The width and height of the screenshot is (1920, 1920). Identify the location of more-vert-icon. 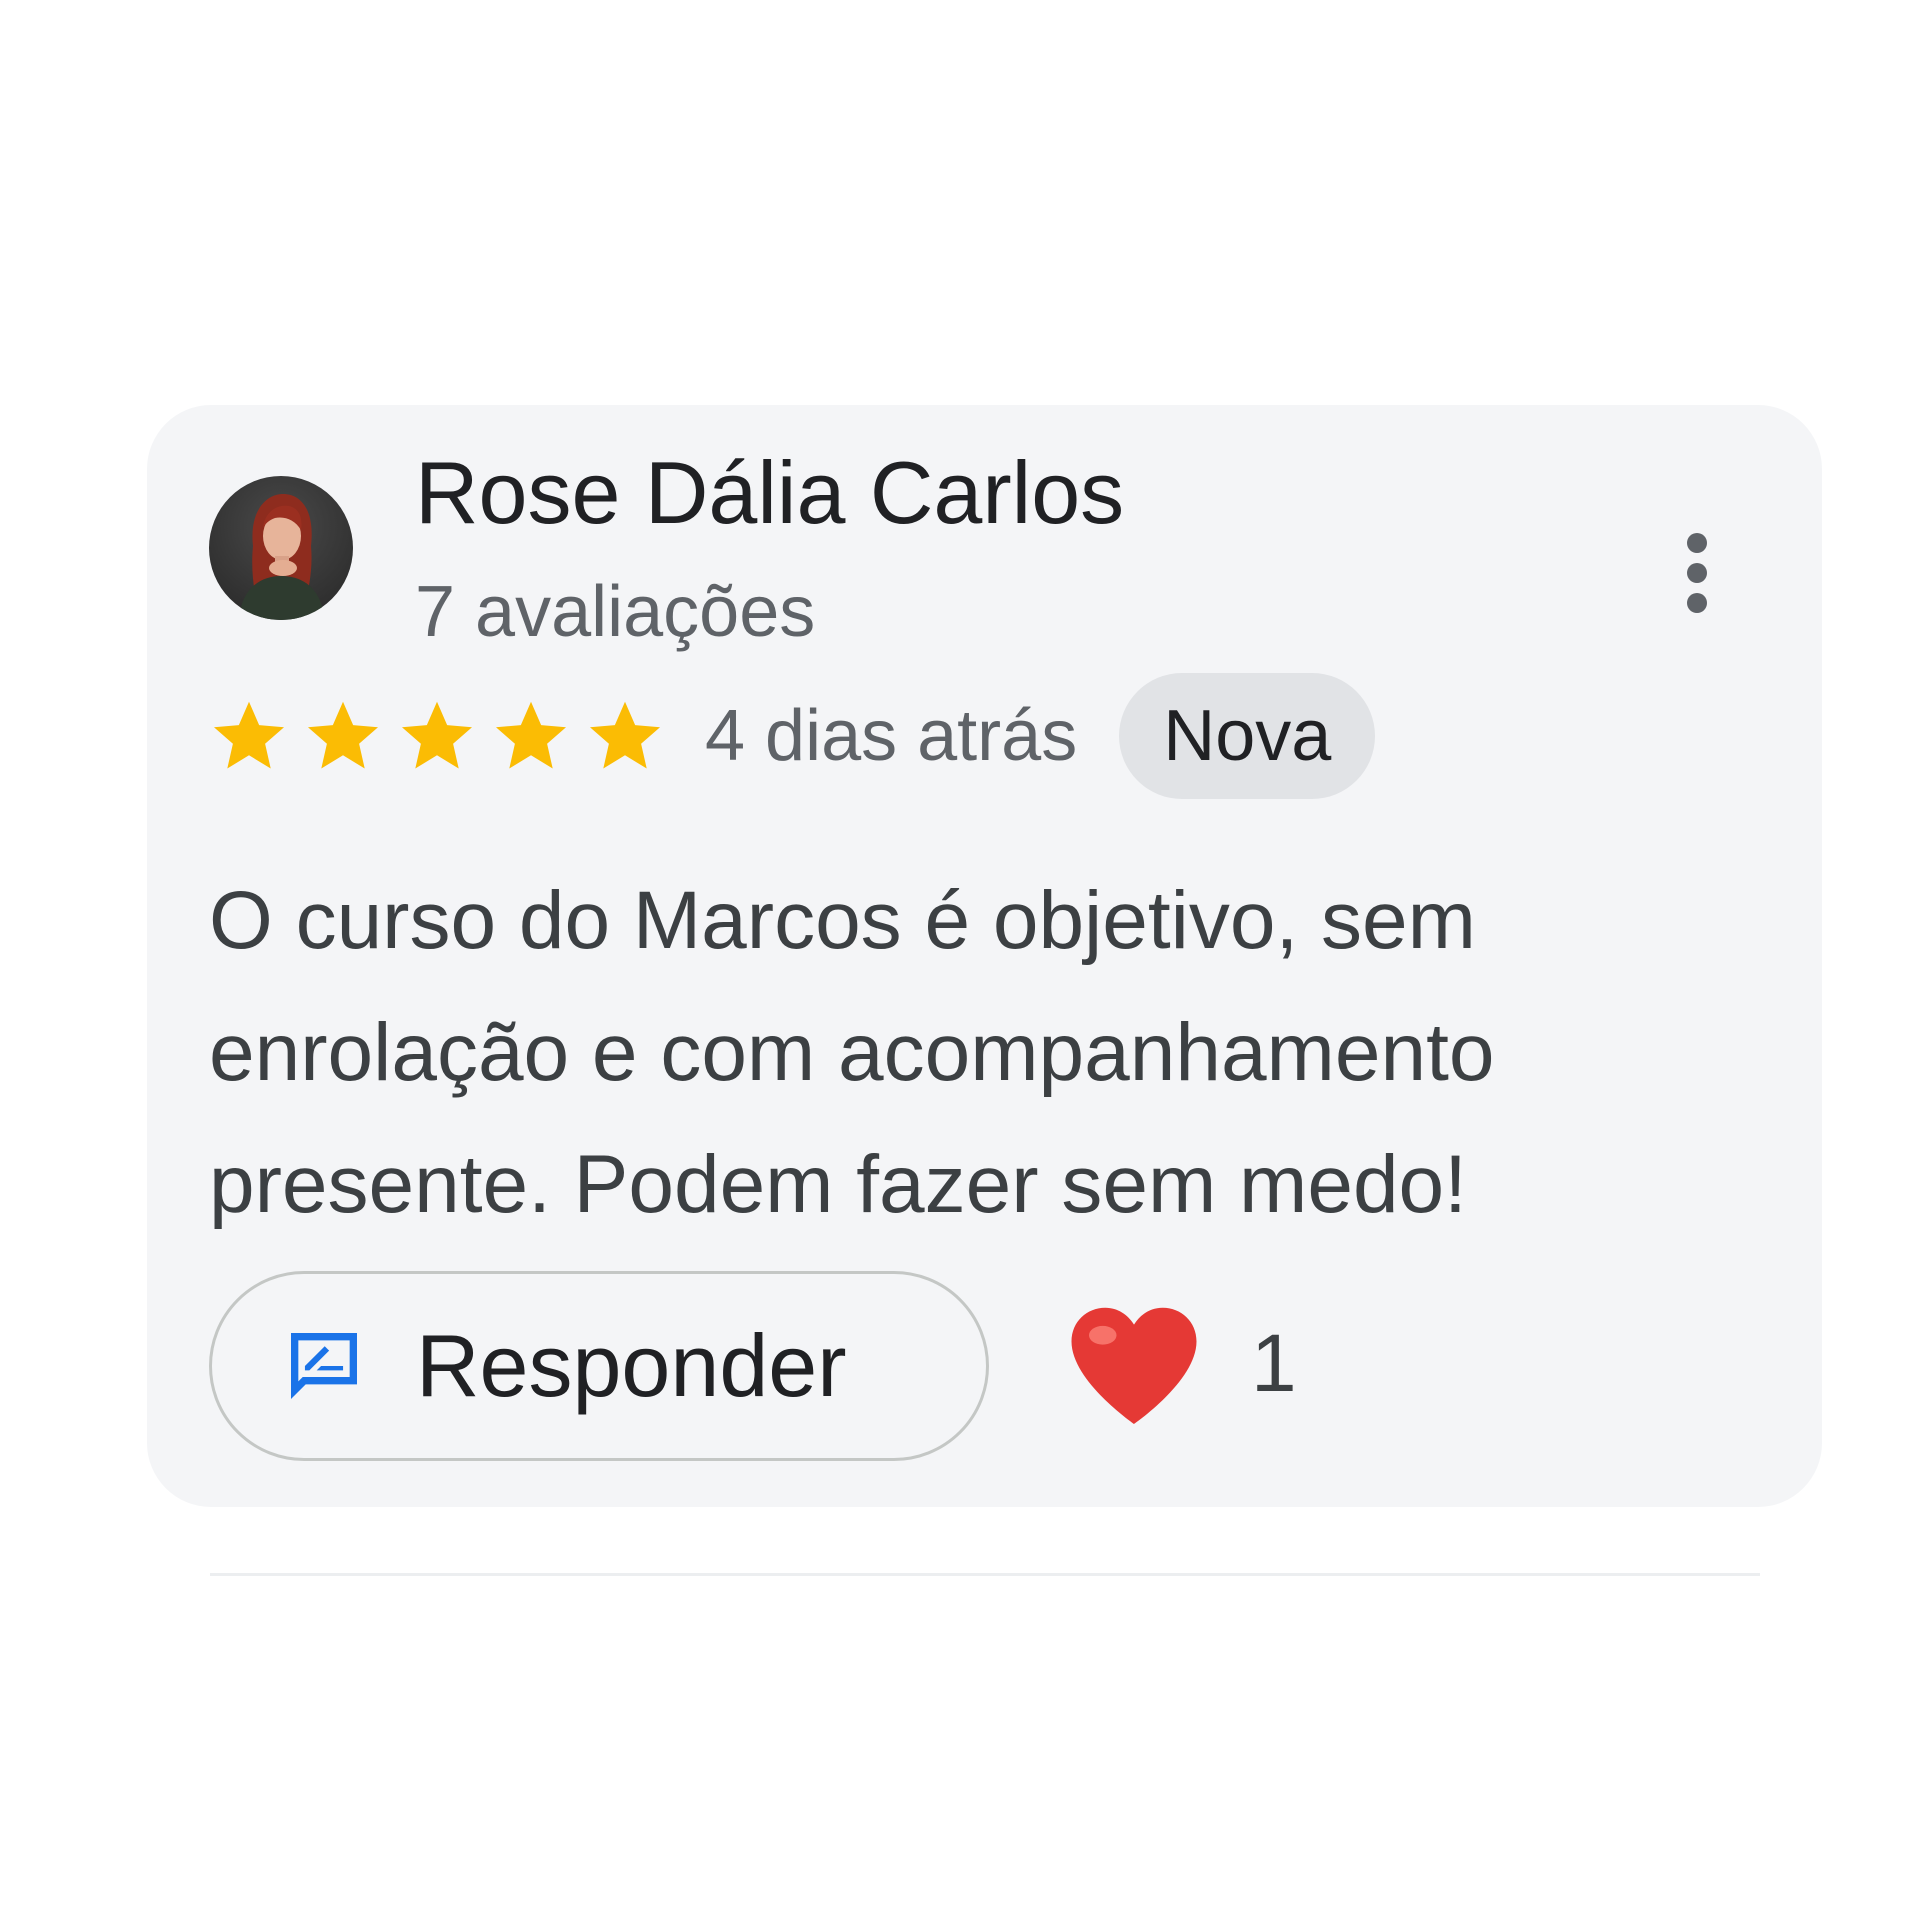
(1697, 543).